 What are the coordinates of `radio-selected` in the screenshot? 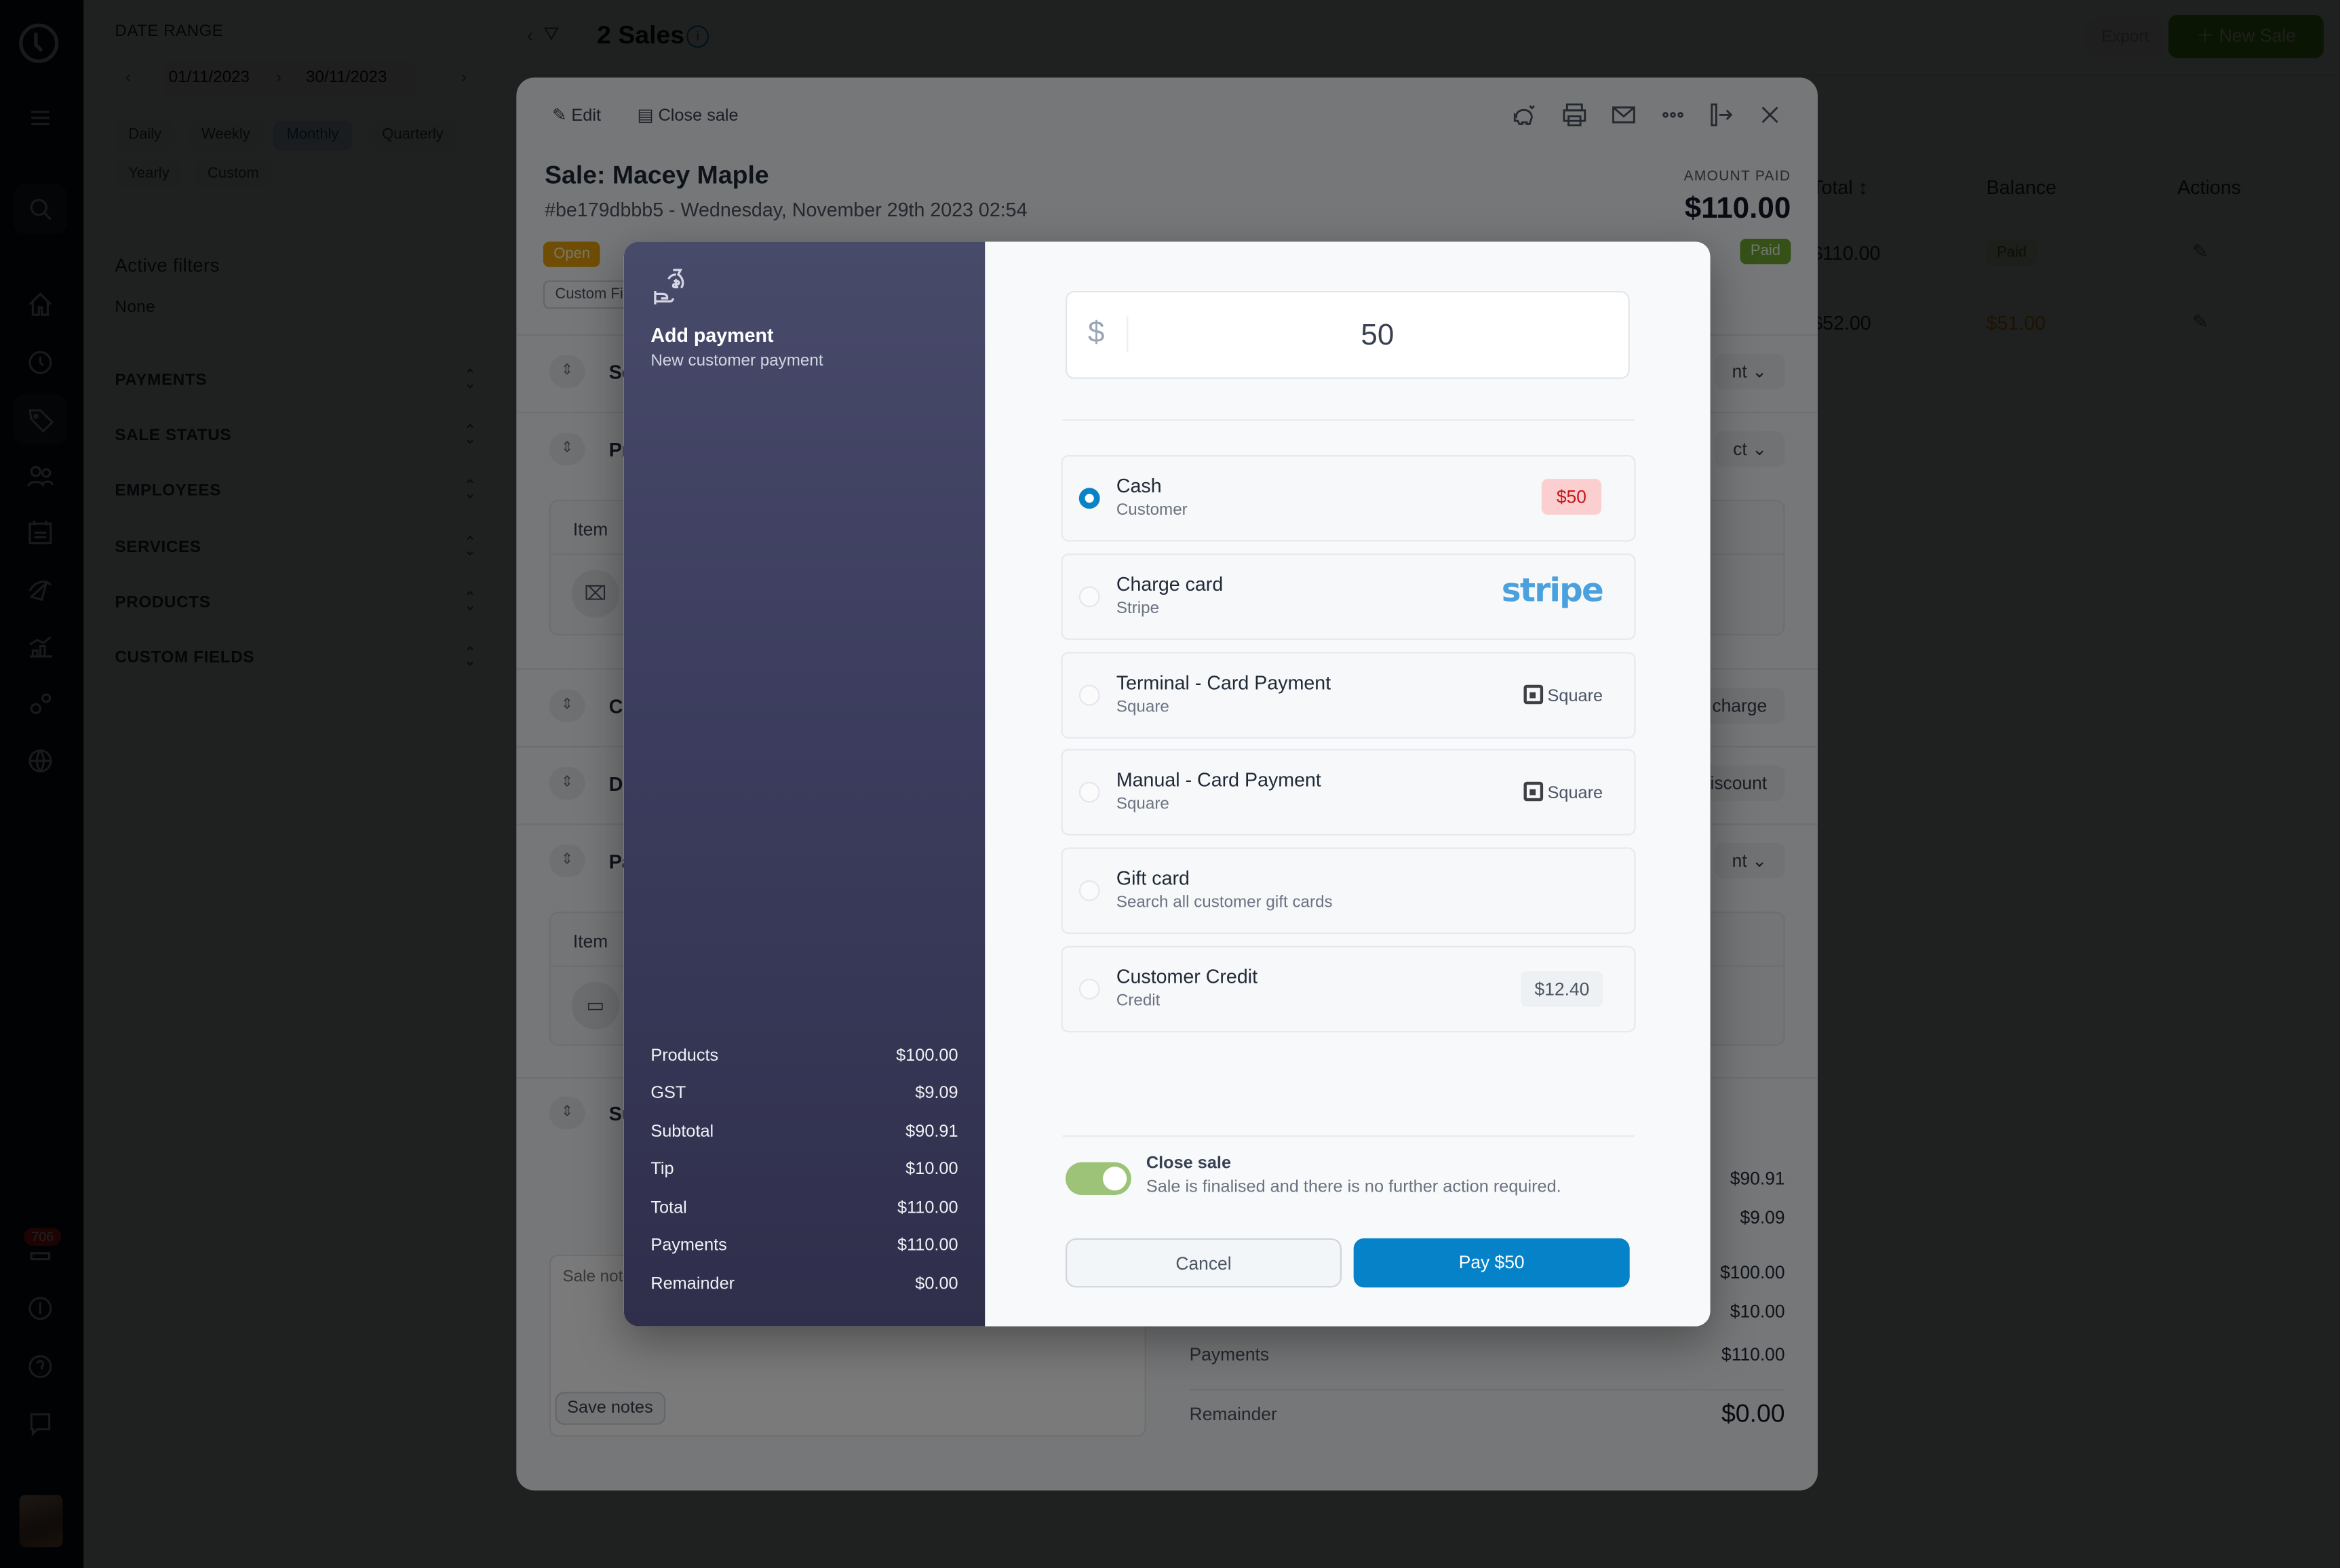 It's located at (1089, 498).